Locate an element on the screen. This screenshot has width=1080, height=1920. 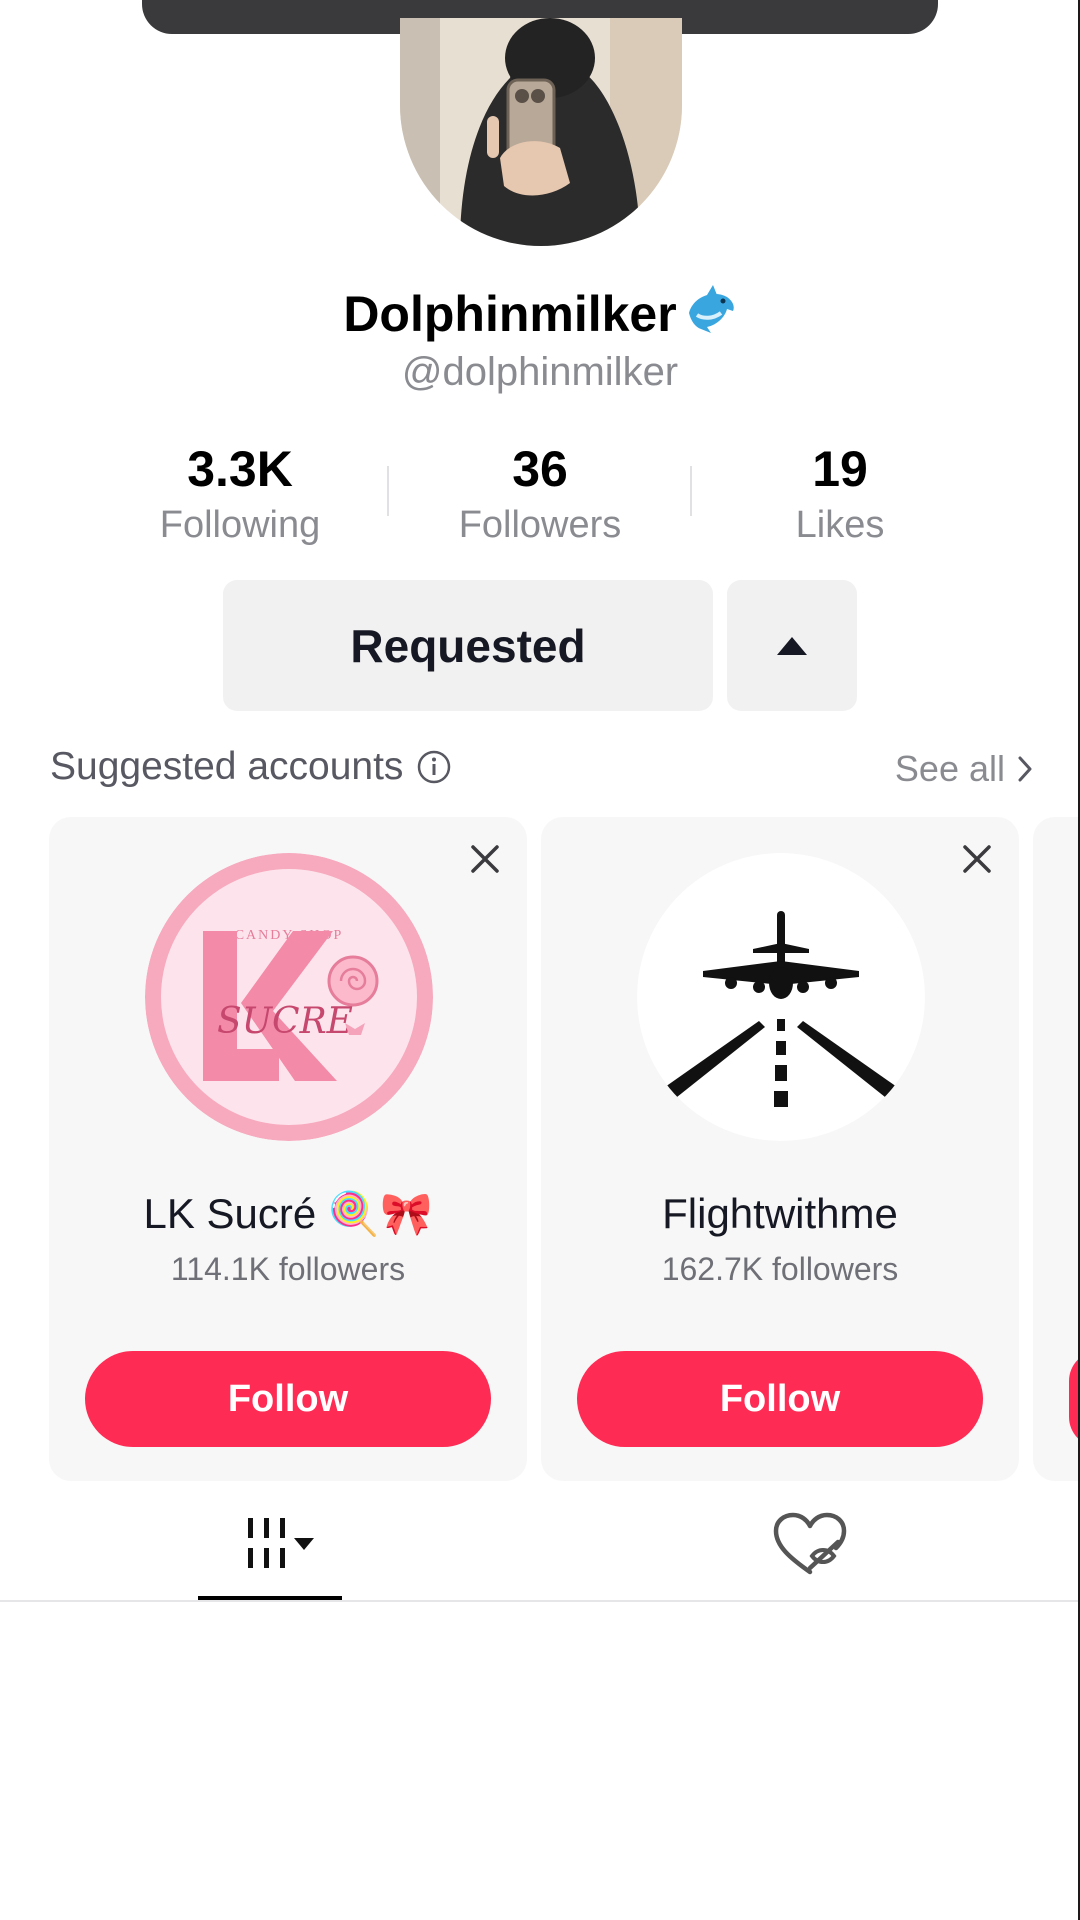
suggestions-toggle-button is located at coordinates (792, 645).